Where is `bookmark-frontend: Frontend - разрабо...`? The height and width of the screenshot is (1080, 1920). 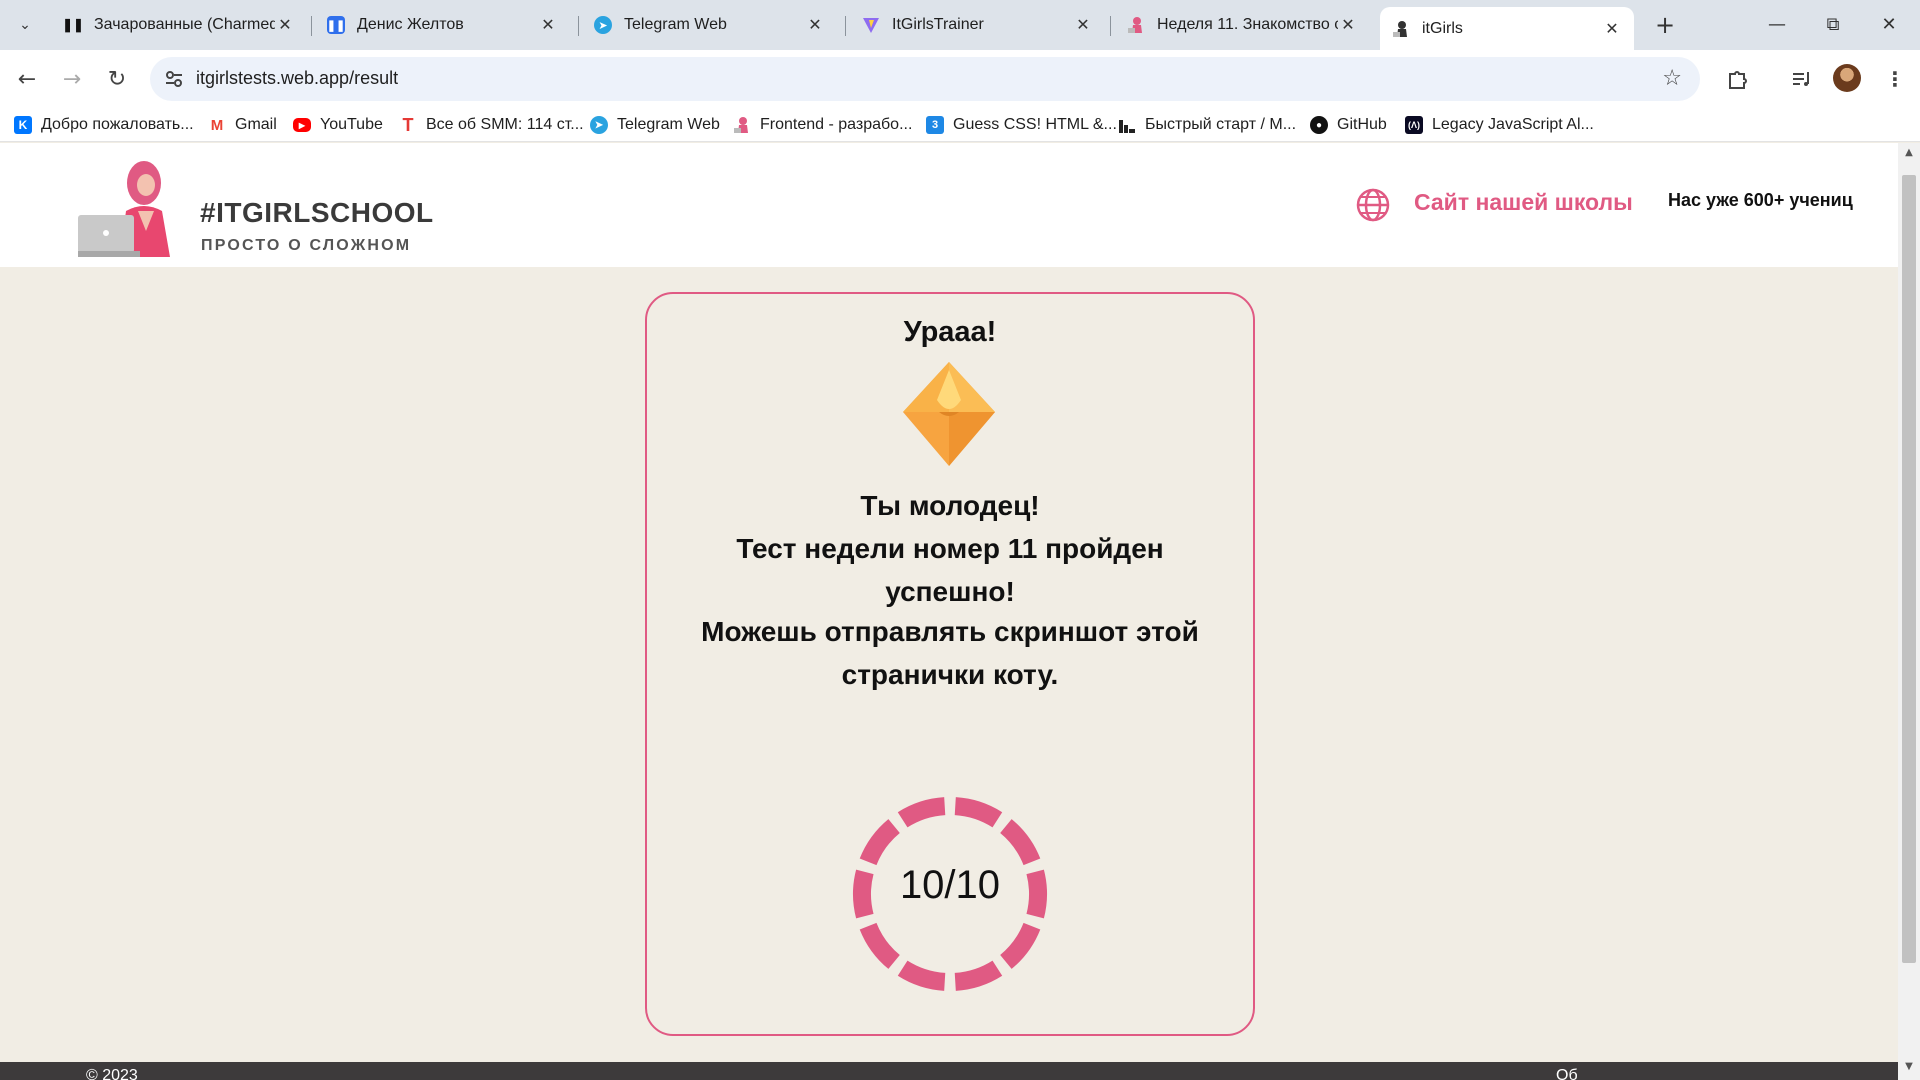
bookmark-frontend: Frontend - разрабо... is located at coordinates (822, 125).